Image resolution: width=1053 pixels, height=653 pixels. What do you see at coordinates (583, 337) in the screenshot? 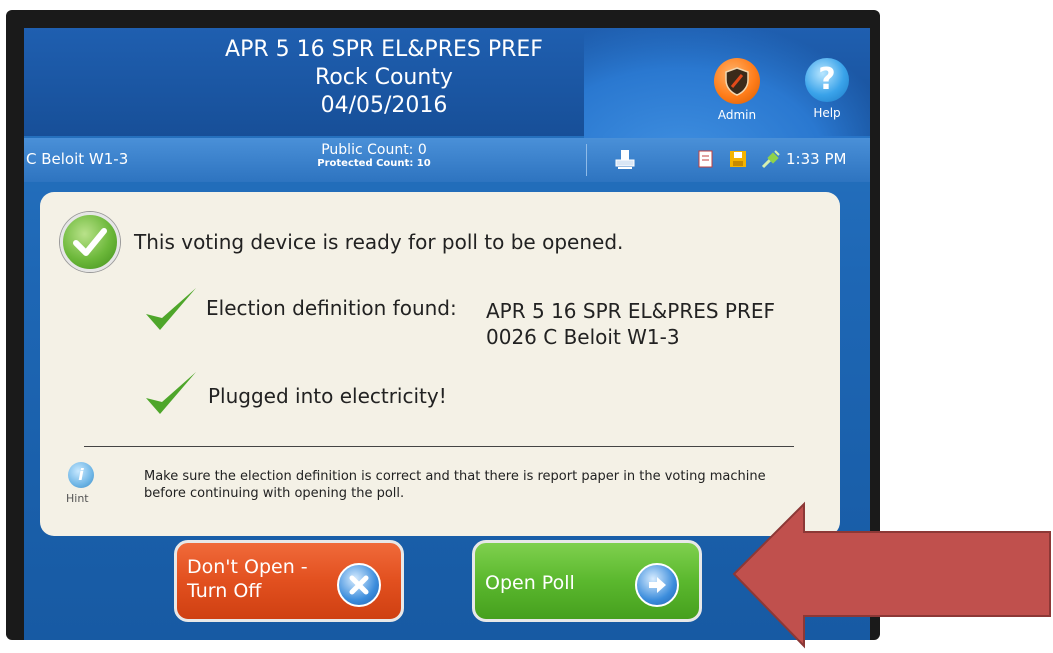
I see `election-definition-line2: 0026 C Beloit W1-3` at bounding box center [583, 337].